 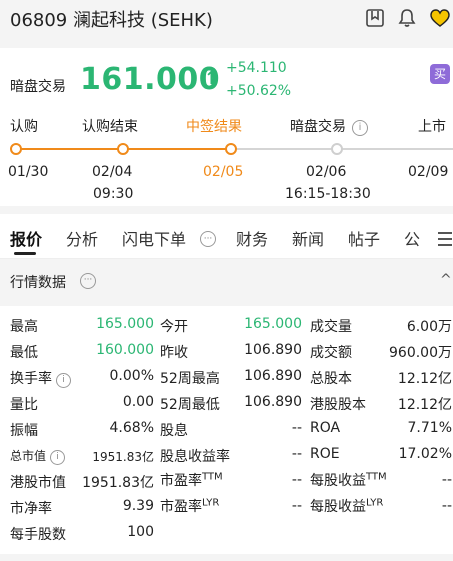 I want to click on tab-announcements: 公, so click(x=412, y=238).